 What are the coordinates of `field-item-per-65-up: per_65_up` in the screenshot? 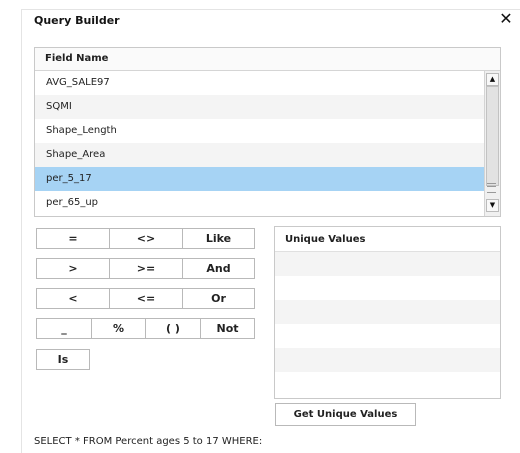 It's located at (259, 203).